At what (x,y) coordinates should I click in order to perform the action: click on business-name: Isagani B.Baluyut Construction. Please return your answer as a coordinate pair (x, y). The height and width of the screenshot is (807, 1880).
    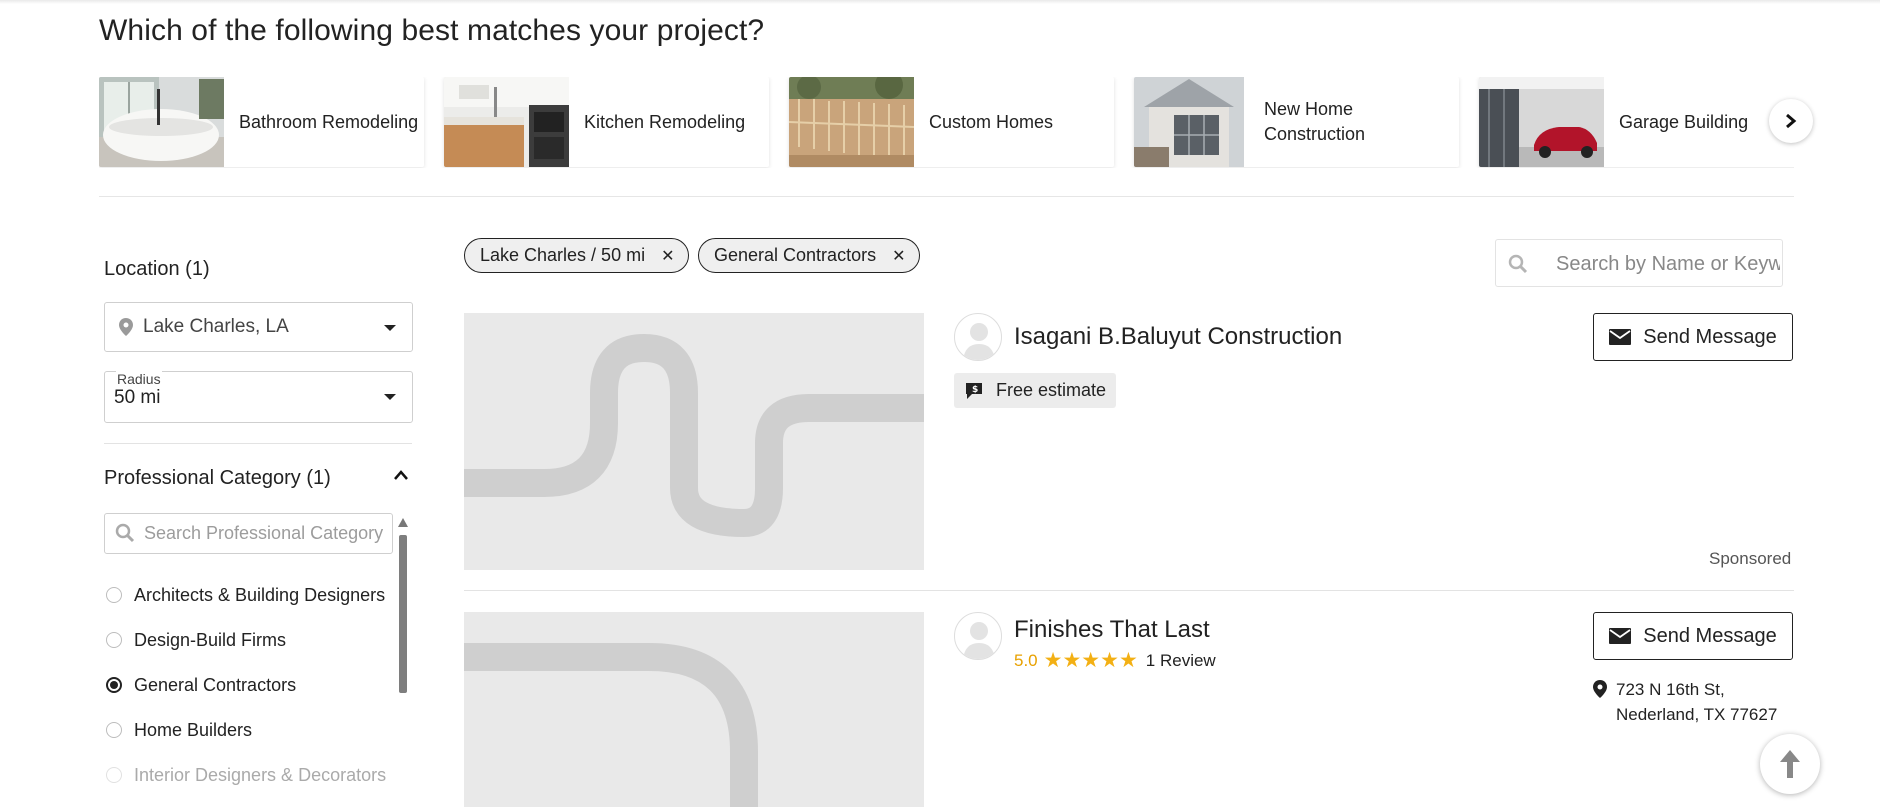
    Looking at the image, I should click on (1178, 337).